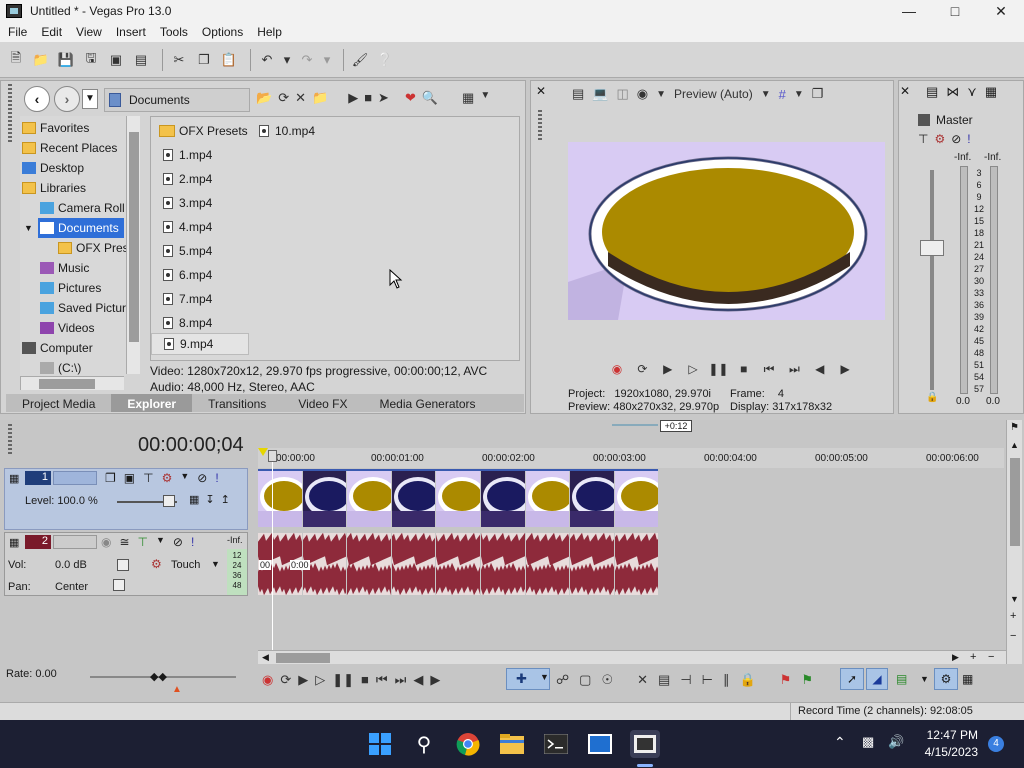 This screenshot has width=1024, height=768. Describe the element at coordinates (178, 542) in the screenshot. I see `audio-mute-icon: ⊘` at that location.